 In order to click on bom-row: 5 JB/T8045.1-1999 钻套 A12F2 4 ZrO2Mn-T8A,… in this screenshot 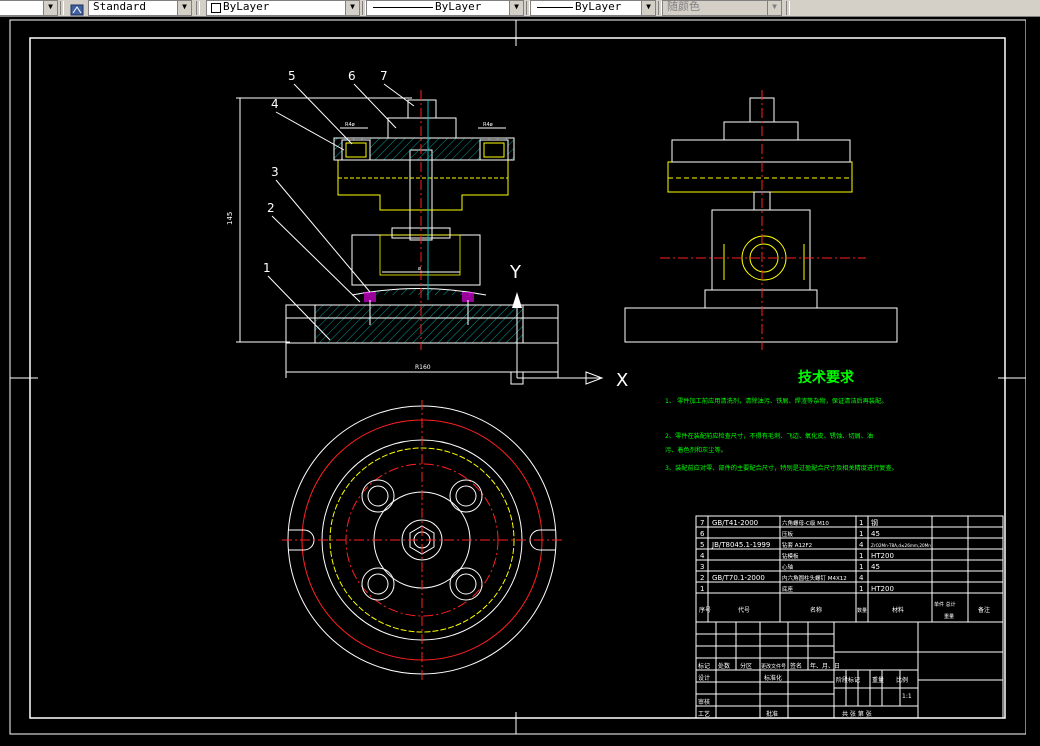, I will do `click(815, 545)`.